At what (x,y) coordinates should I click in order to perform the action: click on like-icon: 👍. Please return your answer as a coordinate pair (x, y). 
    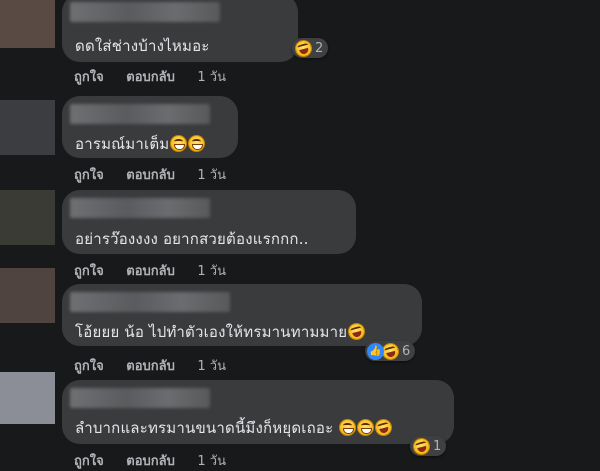
    Looking at the image, I should click on (375, 351).